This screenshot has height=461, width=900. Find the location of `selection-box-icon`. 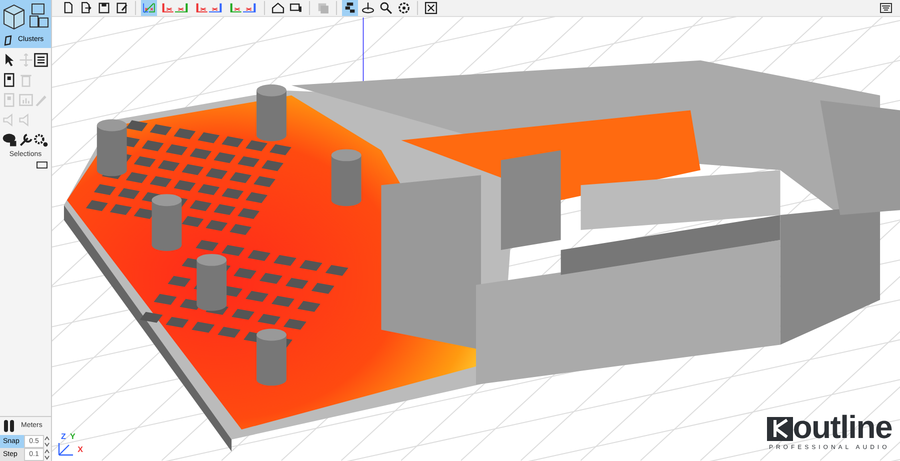

selection-box-icon is located at coordinates (42, 164).